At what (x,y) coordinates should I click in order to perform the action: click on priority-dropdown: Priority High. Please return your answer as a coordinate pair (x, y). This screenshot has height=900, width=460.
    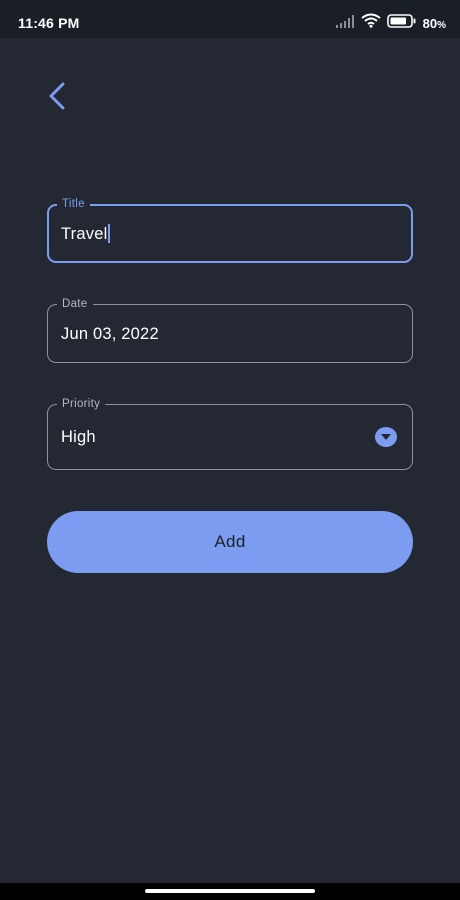
    Looking at the image, I should click on (230, 433).